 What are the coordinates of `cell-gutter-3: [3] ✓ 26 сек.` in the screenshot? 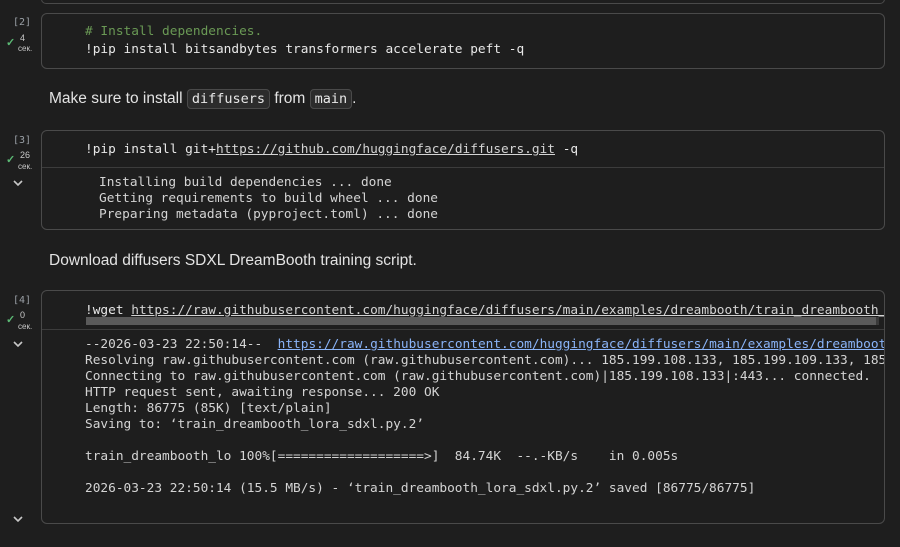 It's located at (20, 180).